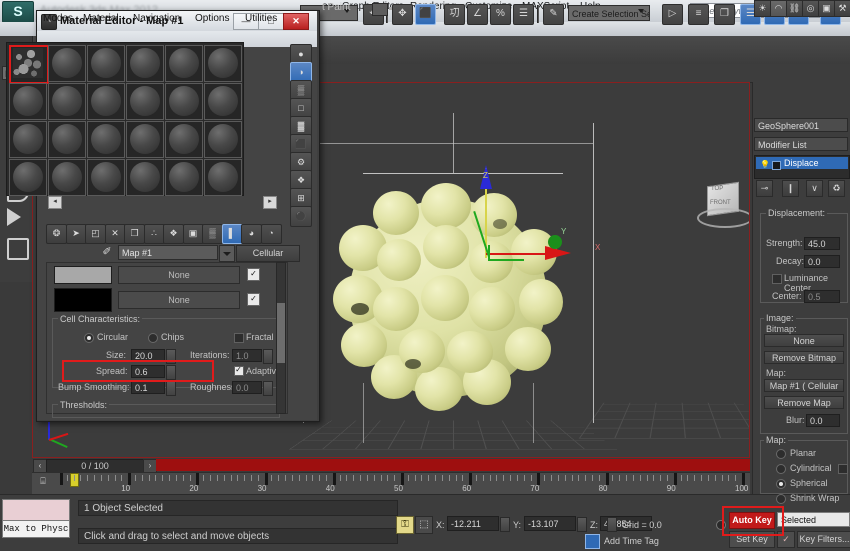 The image size is (850, 551). What do you see at coordinates (150, 466) in the screenshot?
I see `frame-next-button: ›` at bounding box center [150, 466].